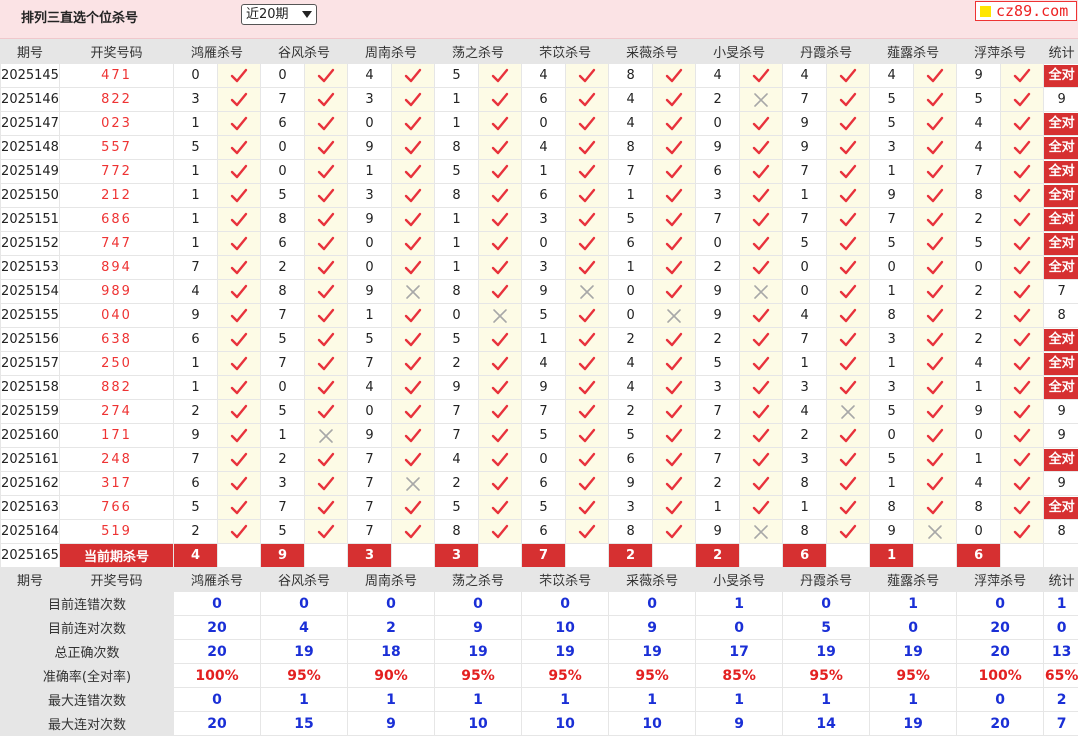  Describe the element at coordinates (30, 460) in the screenshot. I see `period-cell: 2025161` at that location.